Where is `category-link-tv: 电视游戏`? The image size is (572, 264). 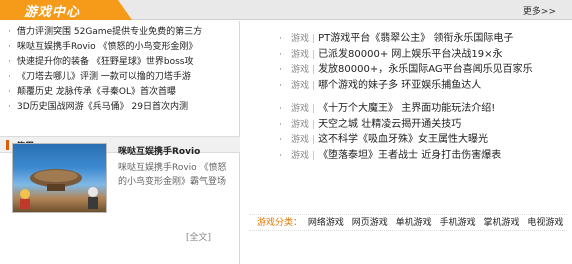 category-link-tv: 电视游戏 is located at coordinates (545, 223).